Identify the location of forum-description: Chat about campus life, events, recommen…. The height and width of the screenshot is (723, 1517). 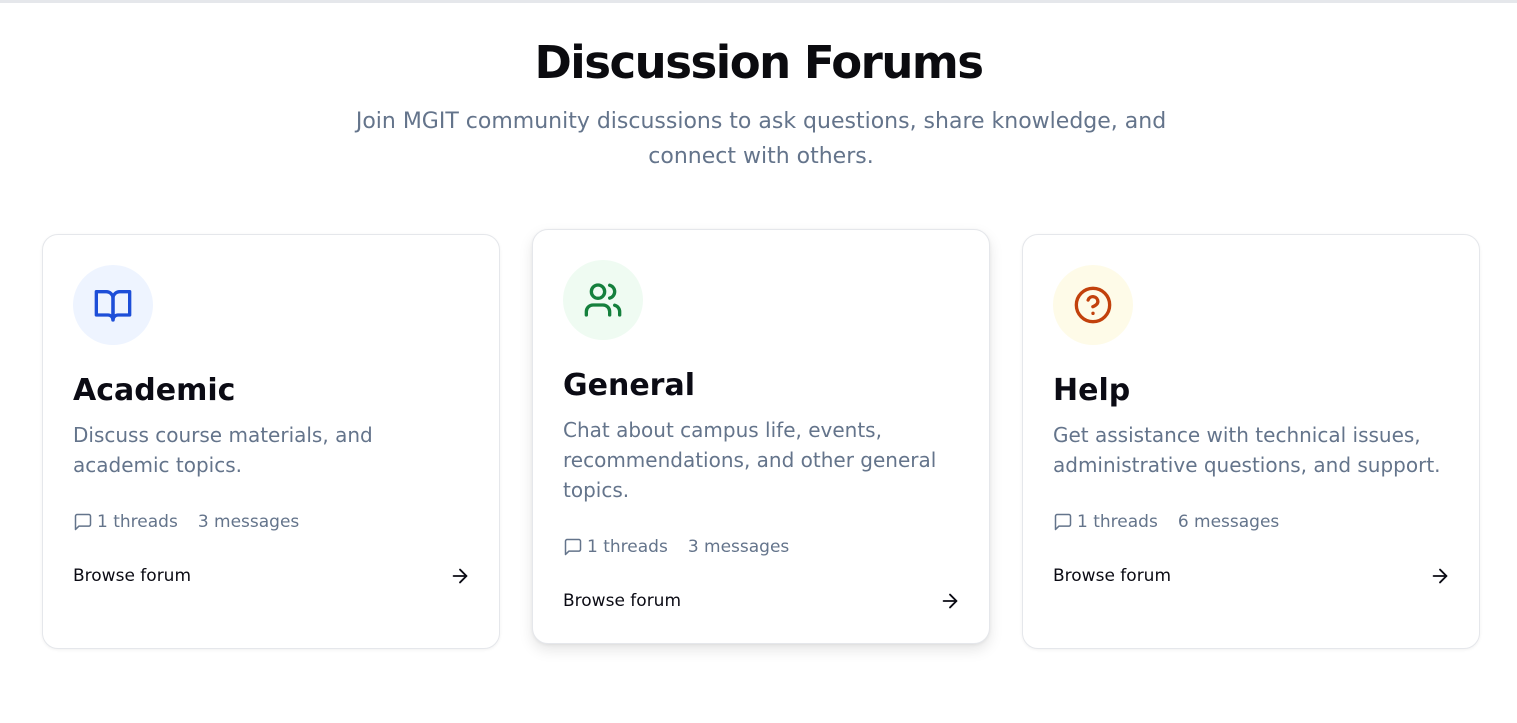
(750, 460).